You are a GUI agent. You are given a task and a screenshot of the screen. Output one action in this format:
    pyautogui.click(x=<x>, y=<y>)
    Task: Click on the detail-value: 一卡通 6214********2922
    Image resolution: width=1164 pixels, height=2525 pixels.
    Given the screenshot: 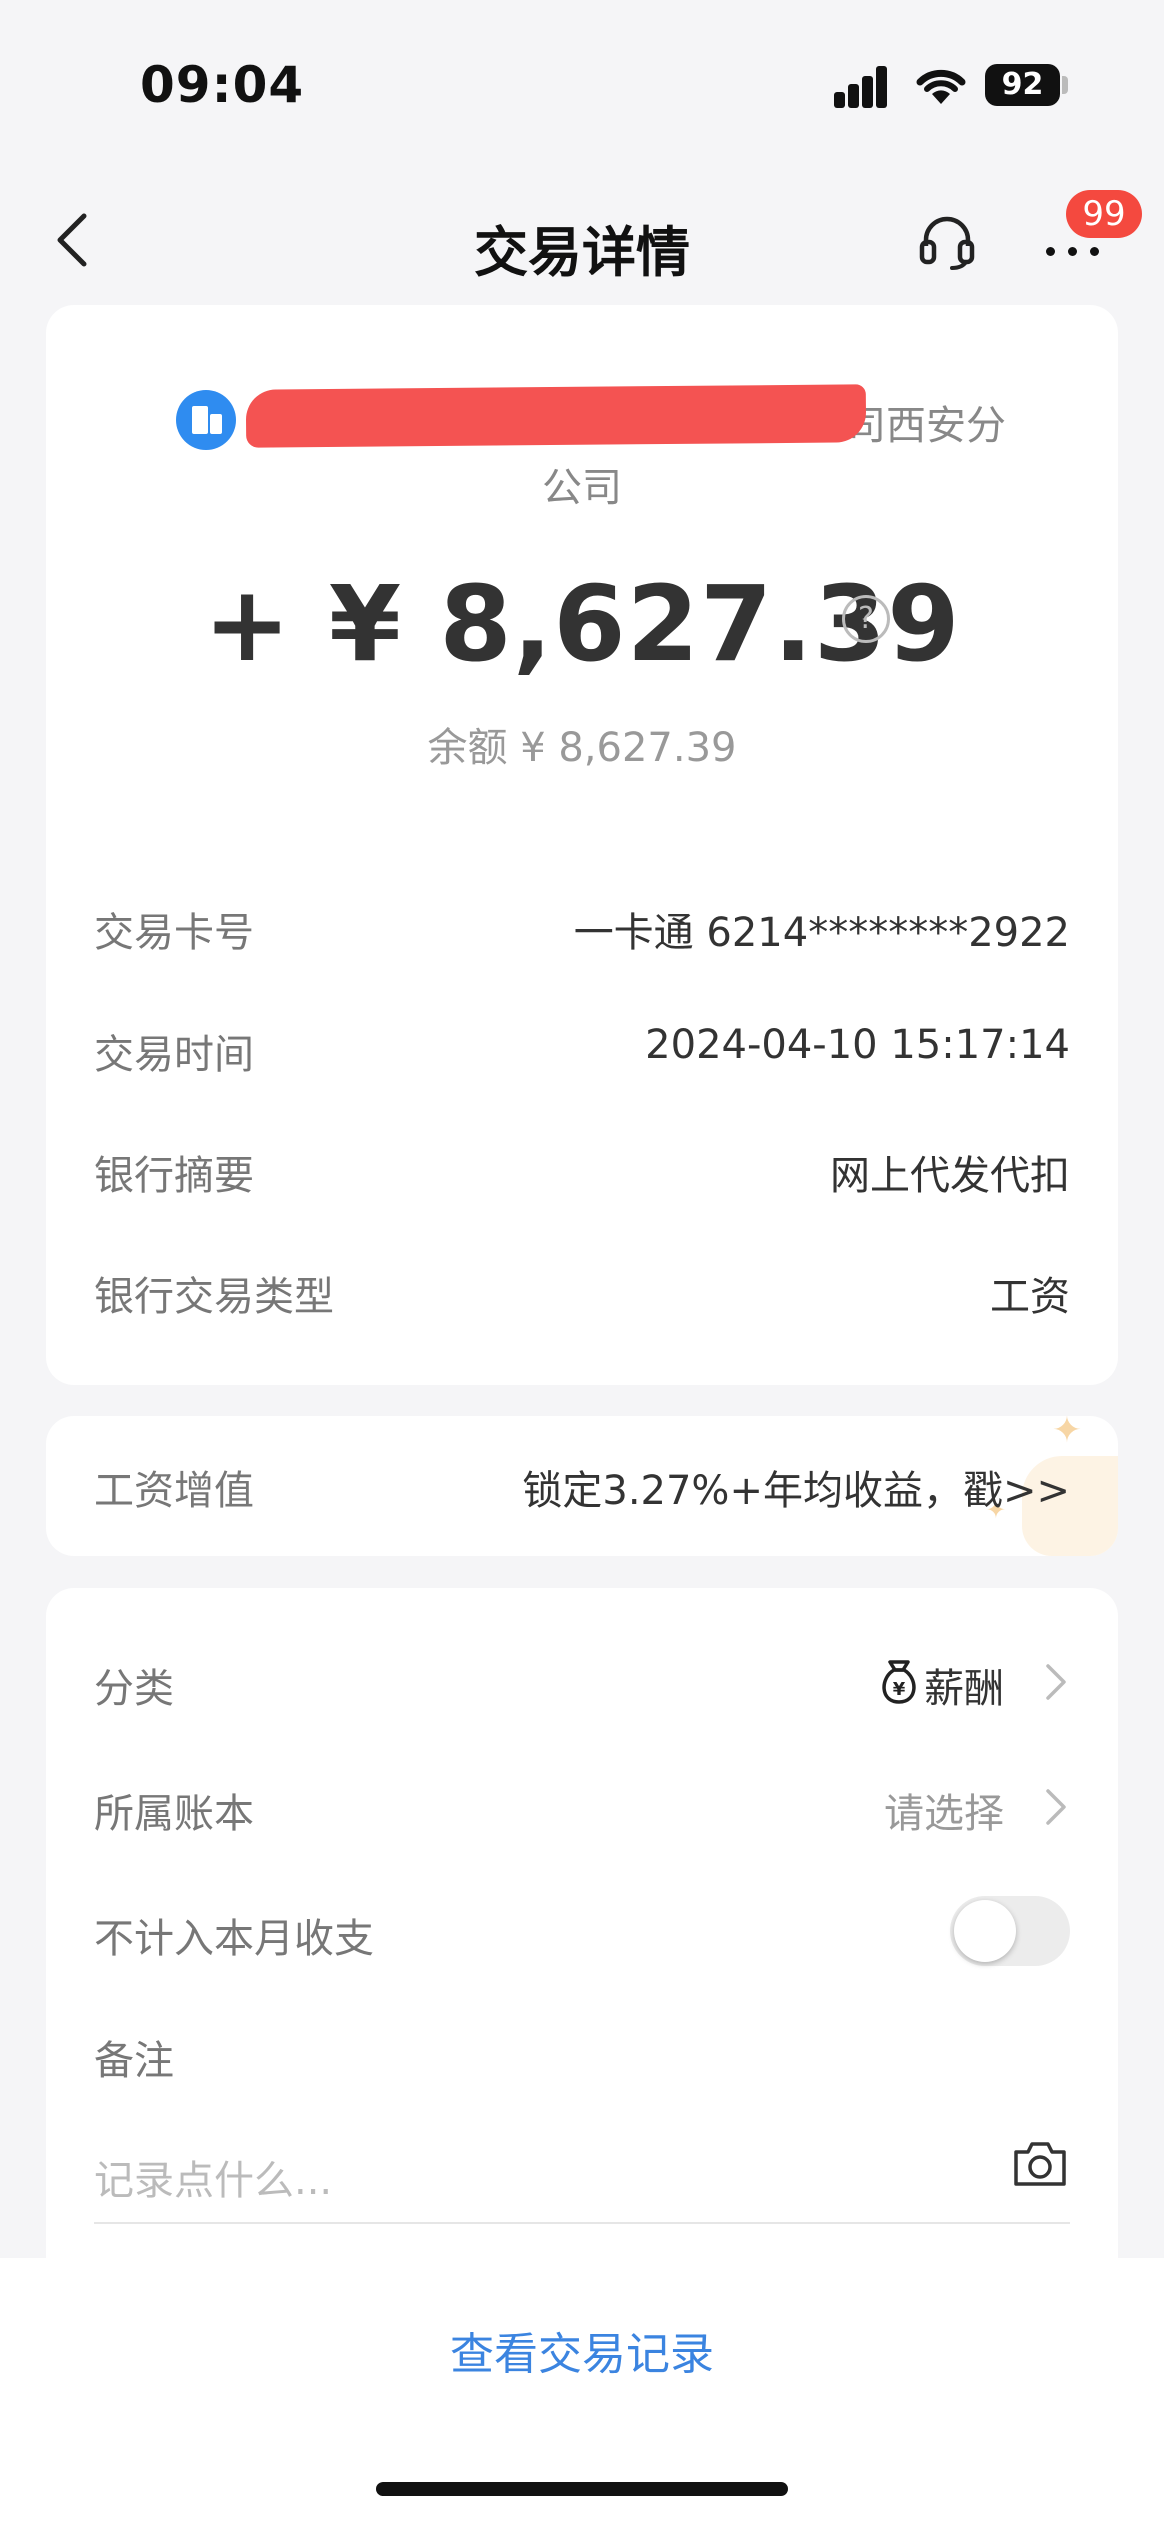 What is the action you would take?
    pyautogui.click(x=821, y=933)
    